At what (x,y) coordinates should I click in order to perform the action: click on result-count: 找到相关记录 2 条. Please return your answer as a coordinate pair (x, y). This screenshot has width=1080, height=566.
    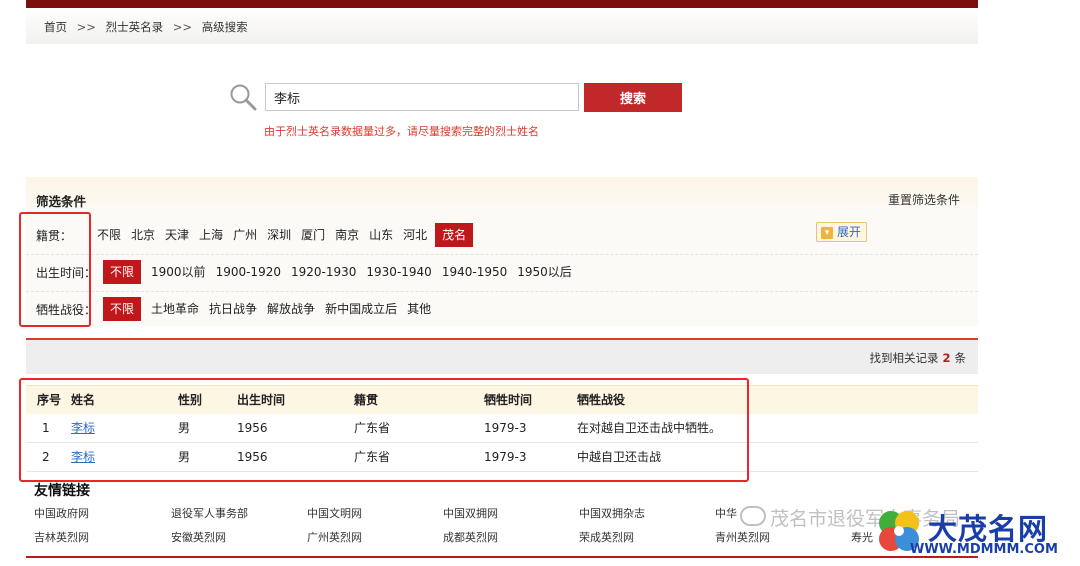
    Looking at the image, I should click on (917, 358).